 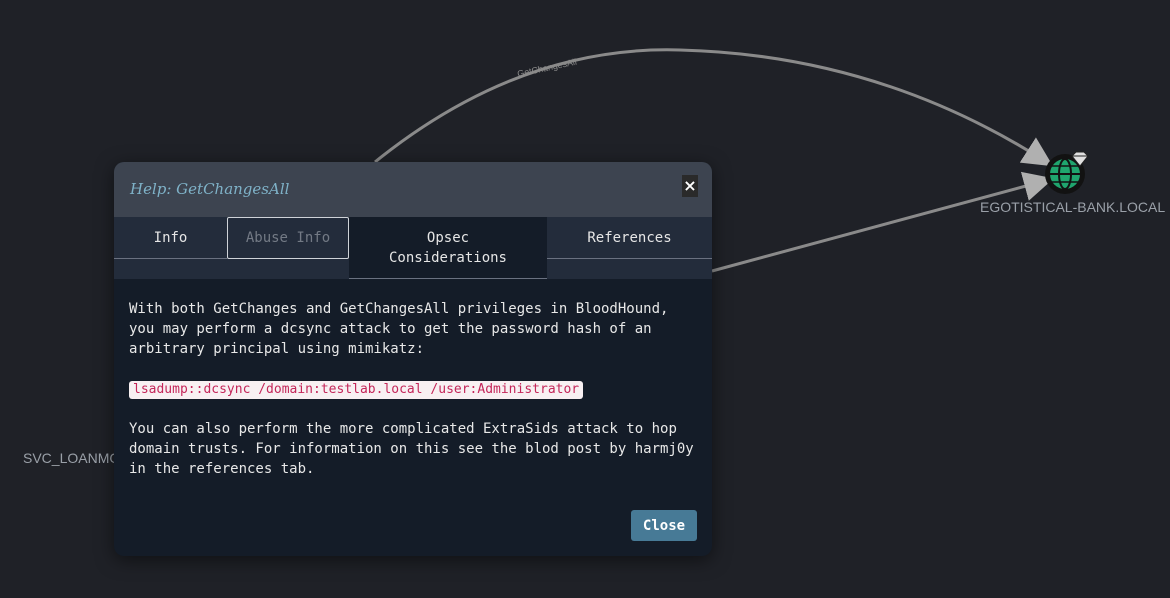 I want to click on tab-opsec-label-line2: Considerations, so click(x=447, y=258).